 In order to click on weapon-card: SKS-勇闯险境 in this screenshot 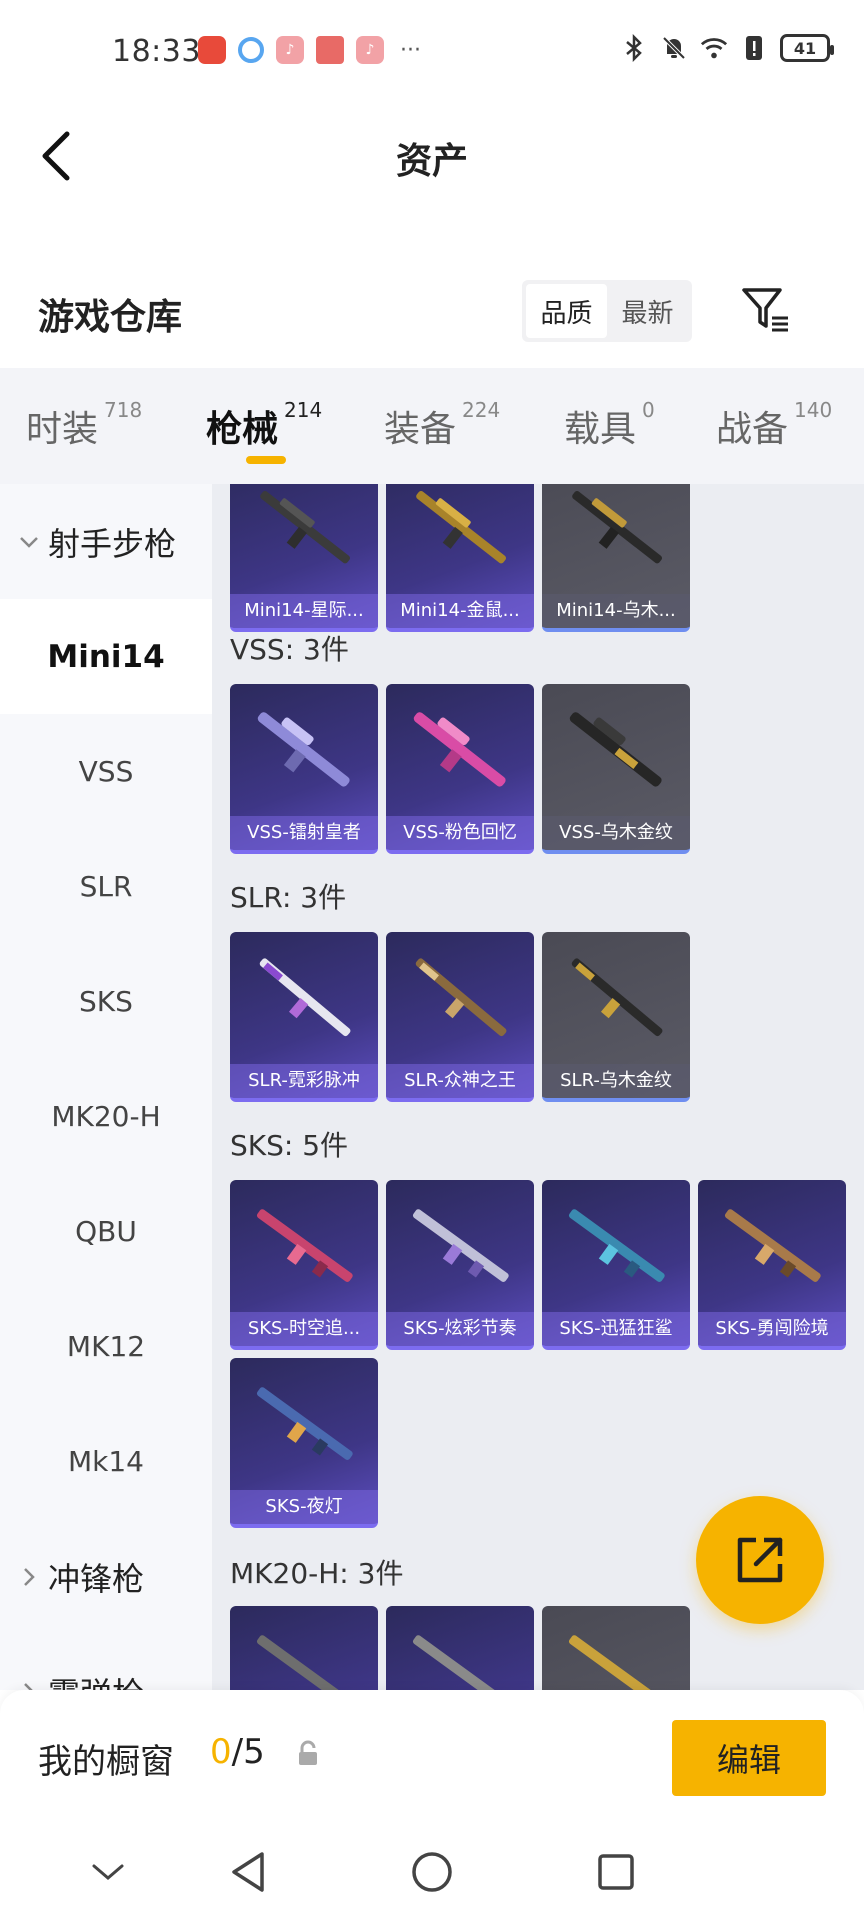, I will do `click(772, 1265)`.